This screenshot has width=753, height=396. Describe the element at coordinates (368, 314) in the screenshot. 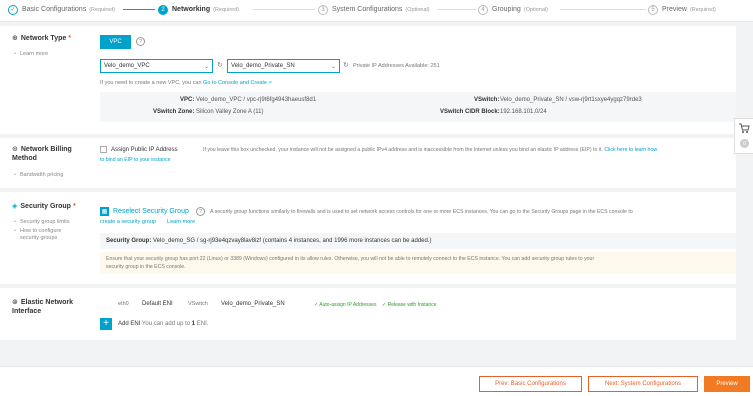

I see `eni-panel: ⊚ Elastic Network Interface` at that location.